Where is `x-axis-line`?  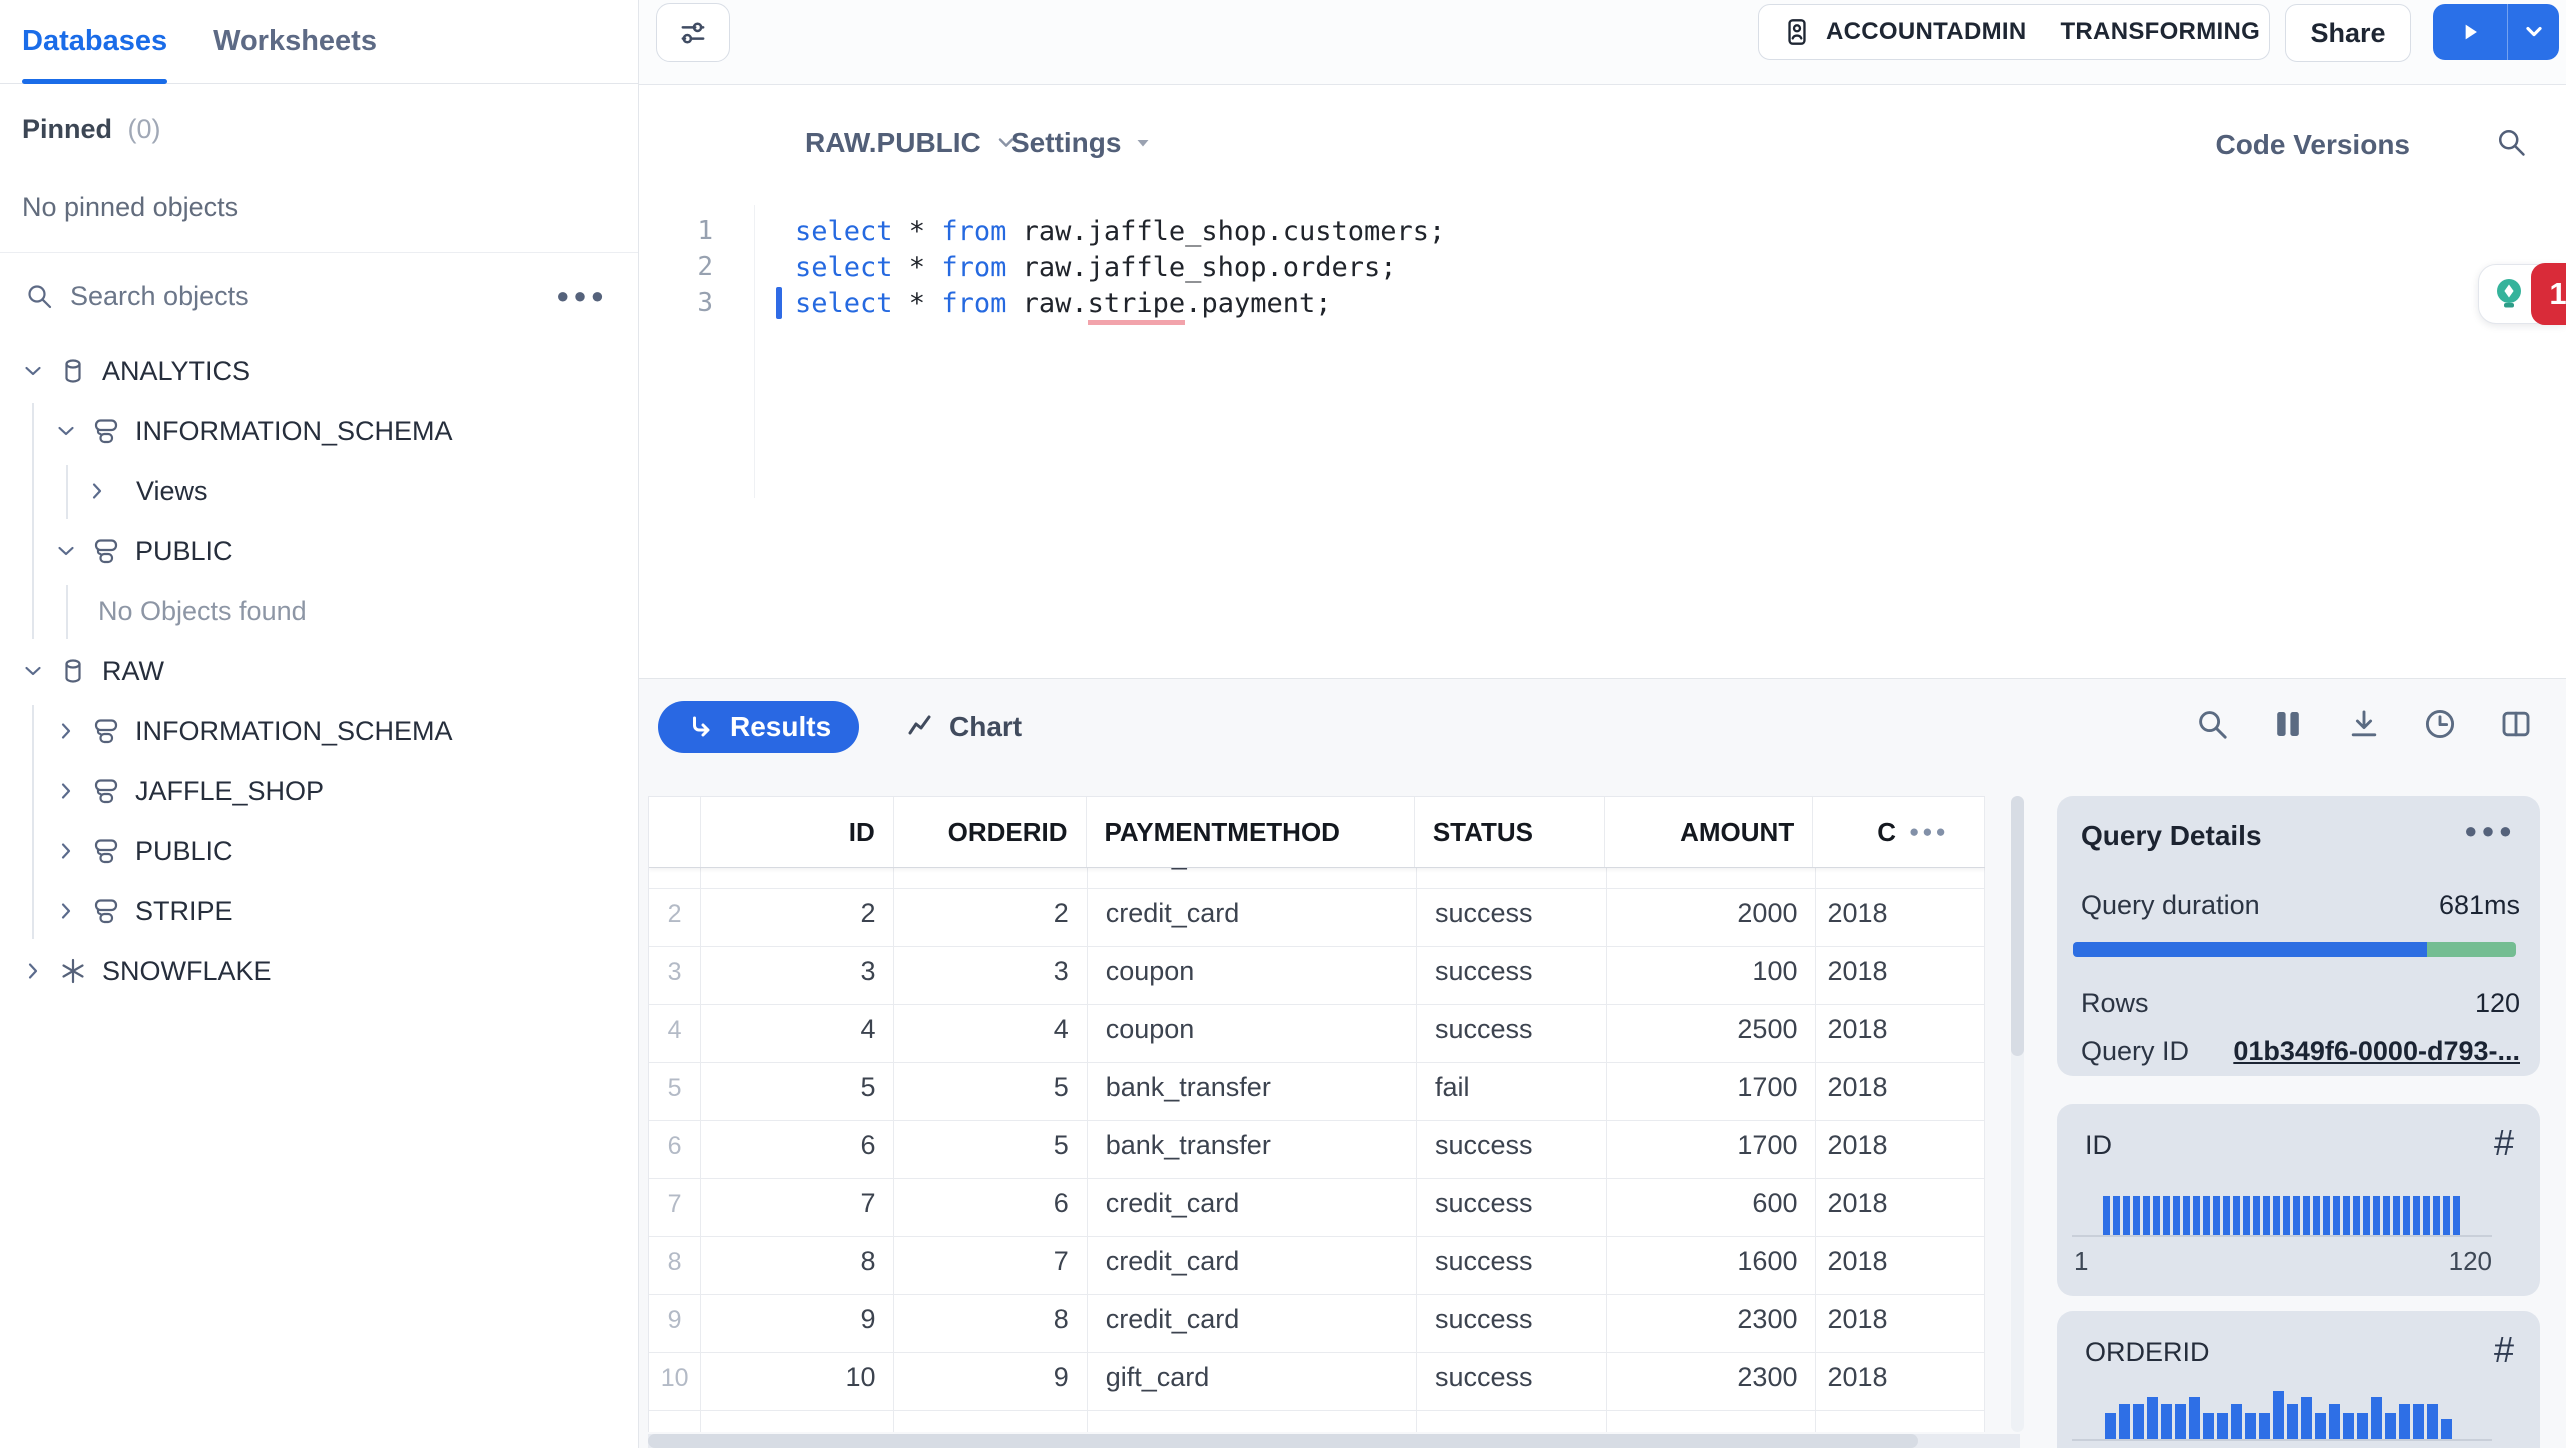
x-axis-line is located at coordinates (2282, 1236).